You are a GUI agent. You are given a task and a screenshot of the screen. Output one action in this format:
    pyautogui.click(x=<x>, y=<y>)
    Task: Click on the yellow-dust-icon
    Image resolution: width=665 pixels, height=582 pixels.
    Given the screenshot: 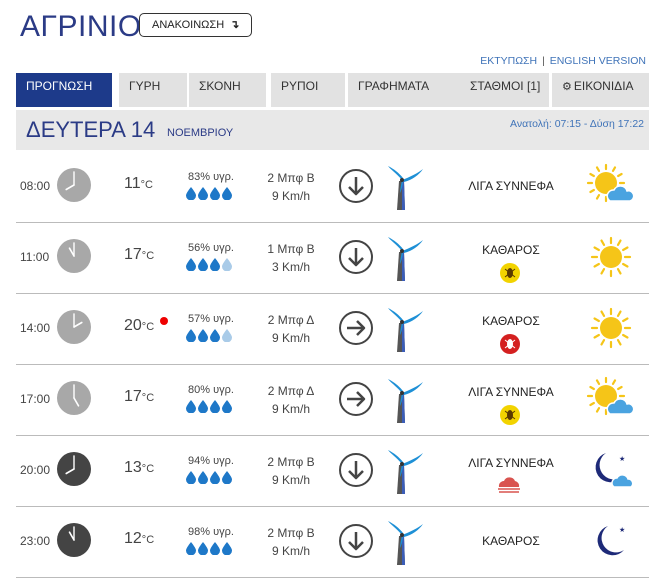 What is the action you would take?
    pyautogui.click(x=510, y=415)
    